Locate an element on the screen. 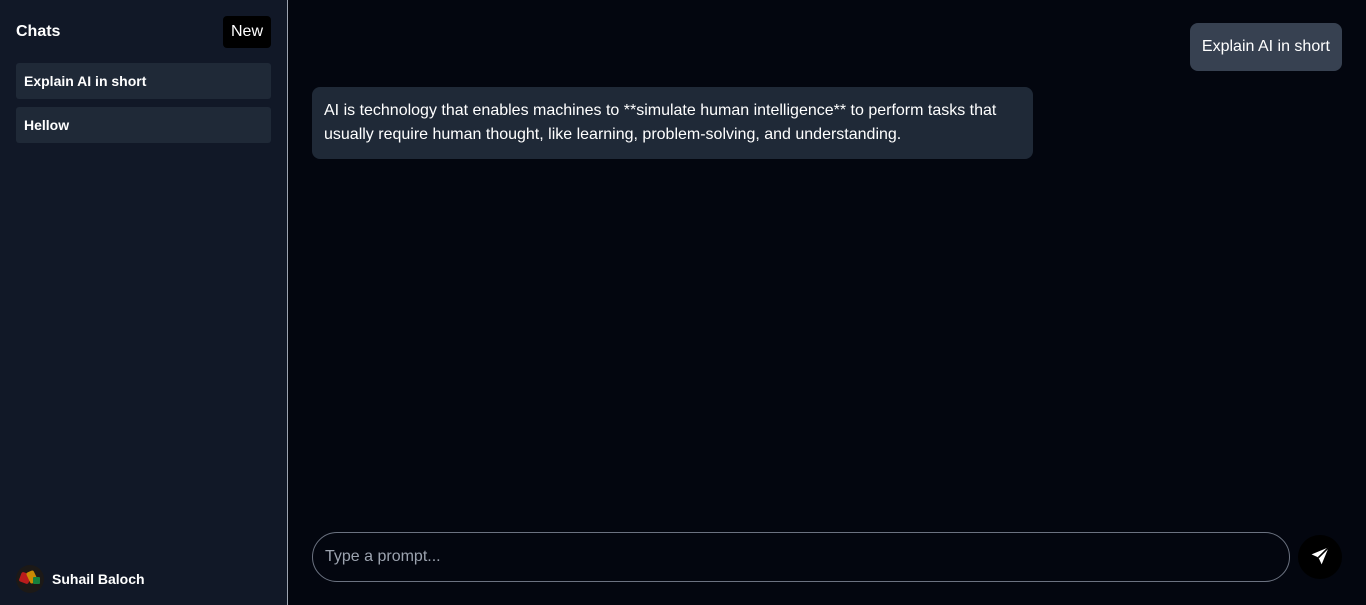 The image size is (1366, 605). user-profile: Suhail Baloch is located at coordinates (80, 579).